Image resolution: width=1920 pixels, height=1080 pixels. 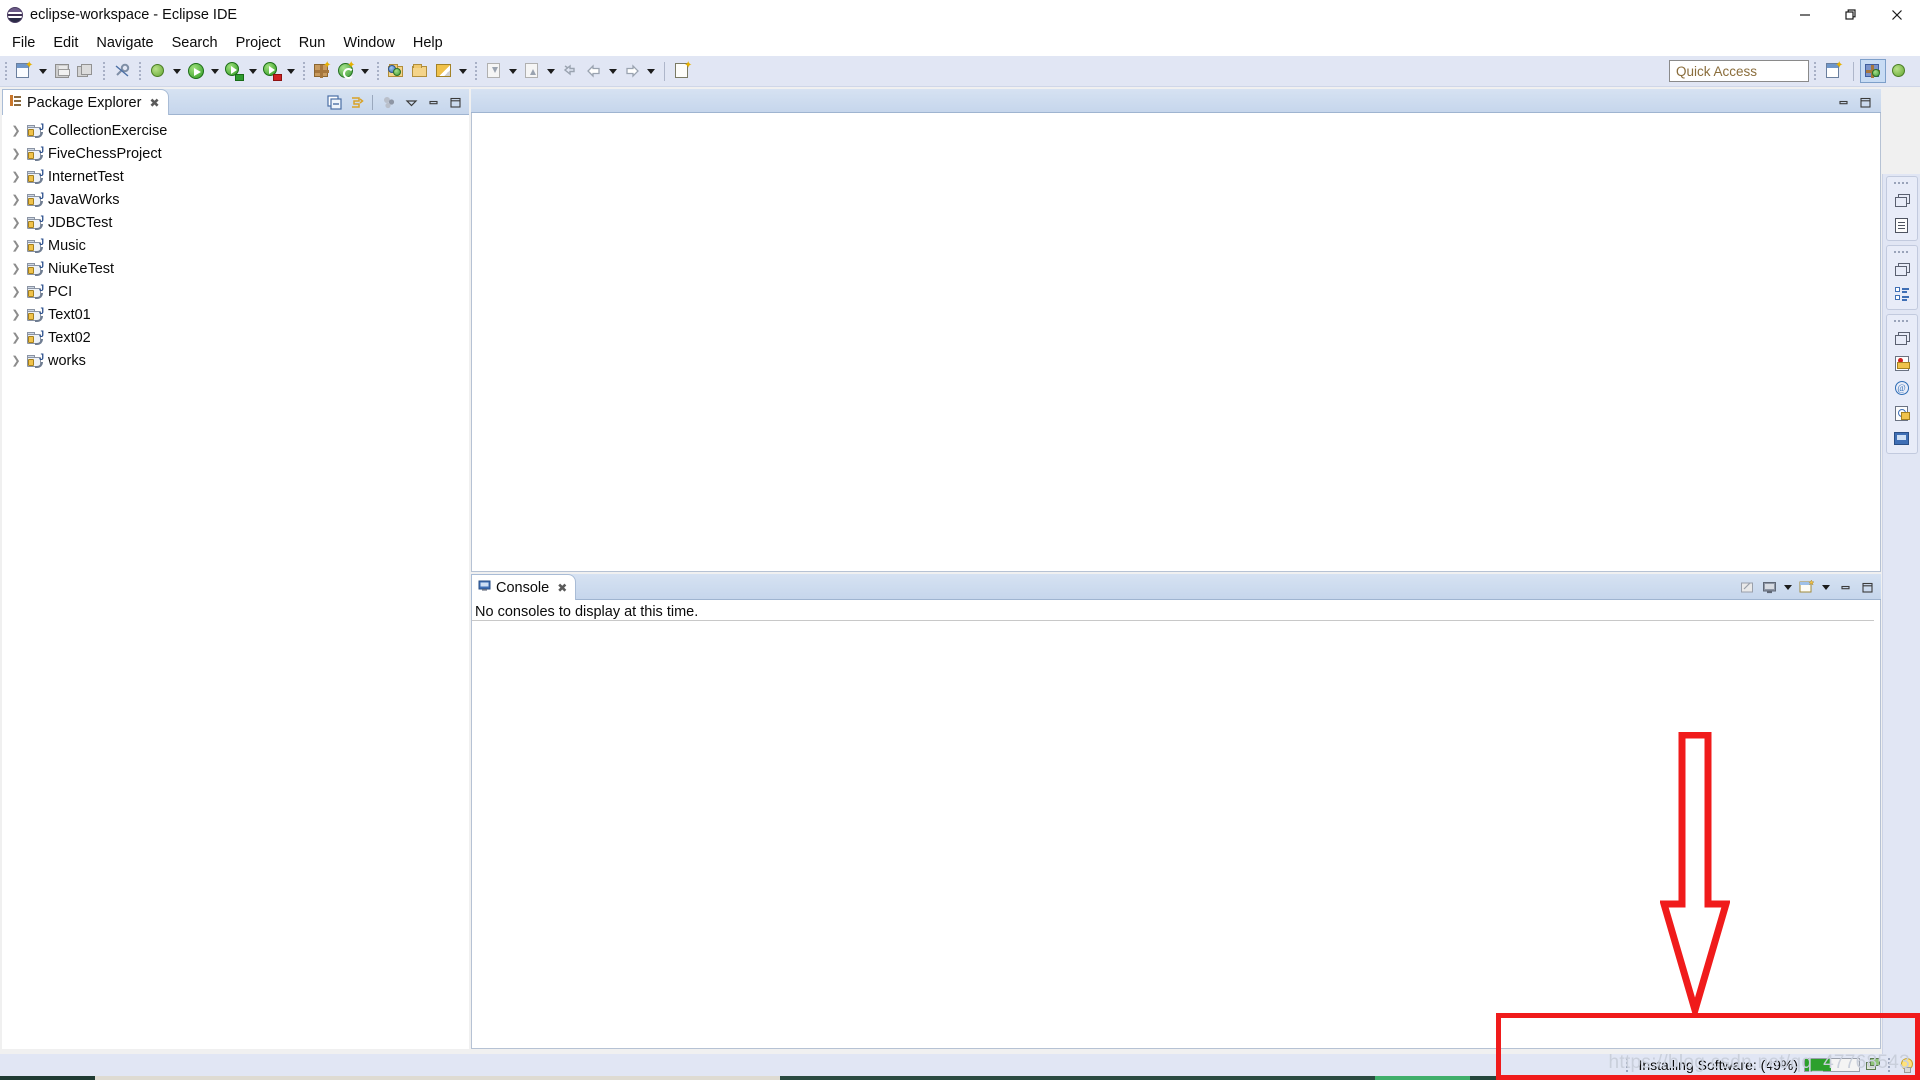 I want to click on mark-occurrences-dropdown, so click(x=463, y=71).